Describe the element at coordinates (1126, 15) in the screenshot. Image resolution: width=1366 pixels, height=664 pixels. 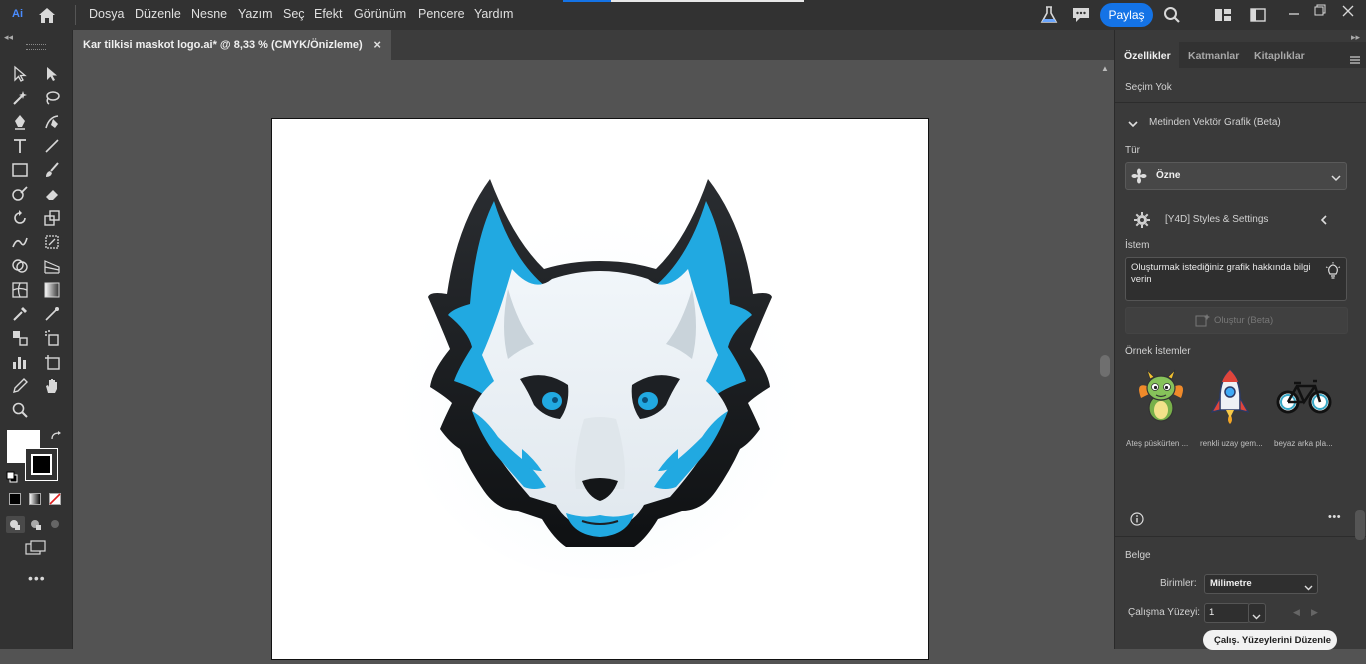
I see `share-button: Paylaş` at that location.